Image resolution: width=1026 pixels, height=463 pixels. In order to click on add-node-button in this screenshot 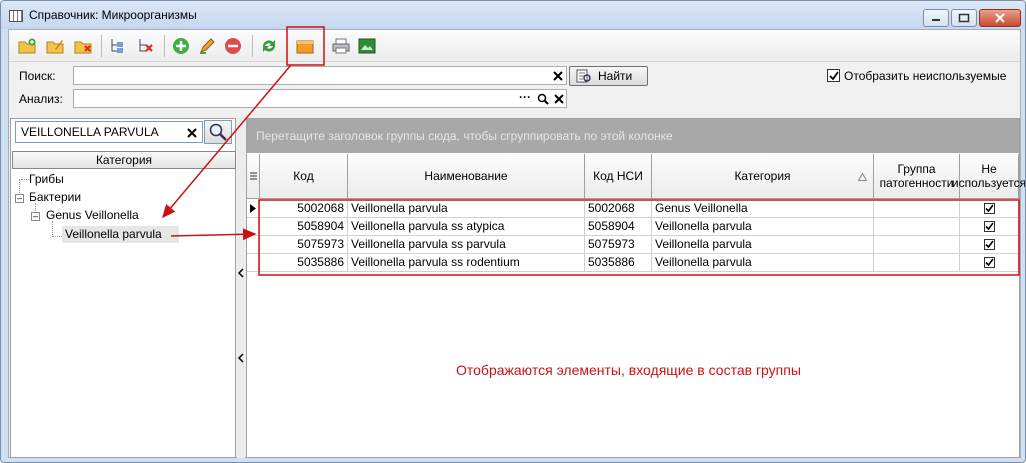, I will do `click(117, 46)`.